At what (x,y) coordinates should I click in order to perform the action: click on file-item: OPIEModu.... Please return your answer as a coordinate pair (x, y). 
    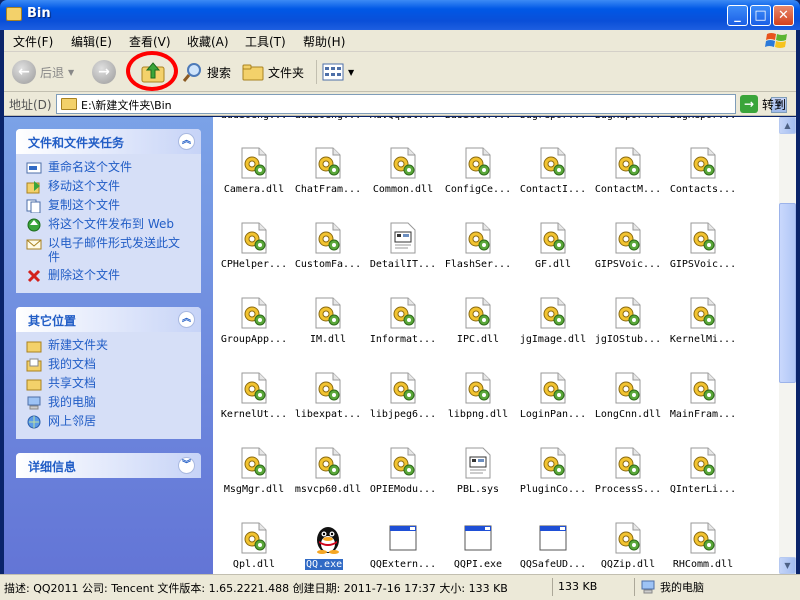
    Looking at the image, I should click on (403, 479).